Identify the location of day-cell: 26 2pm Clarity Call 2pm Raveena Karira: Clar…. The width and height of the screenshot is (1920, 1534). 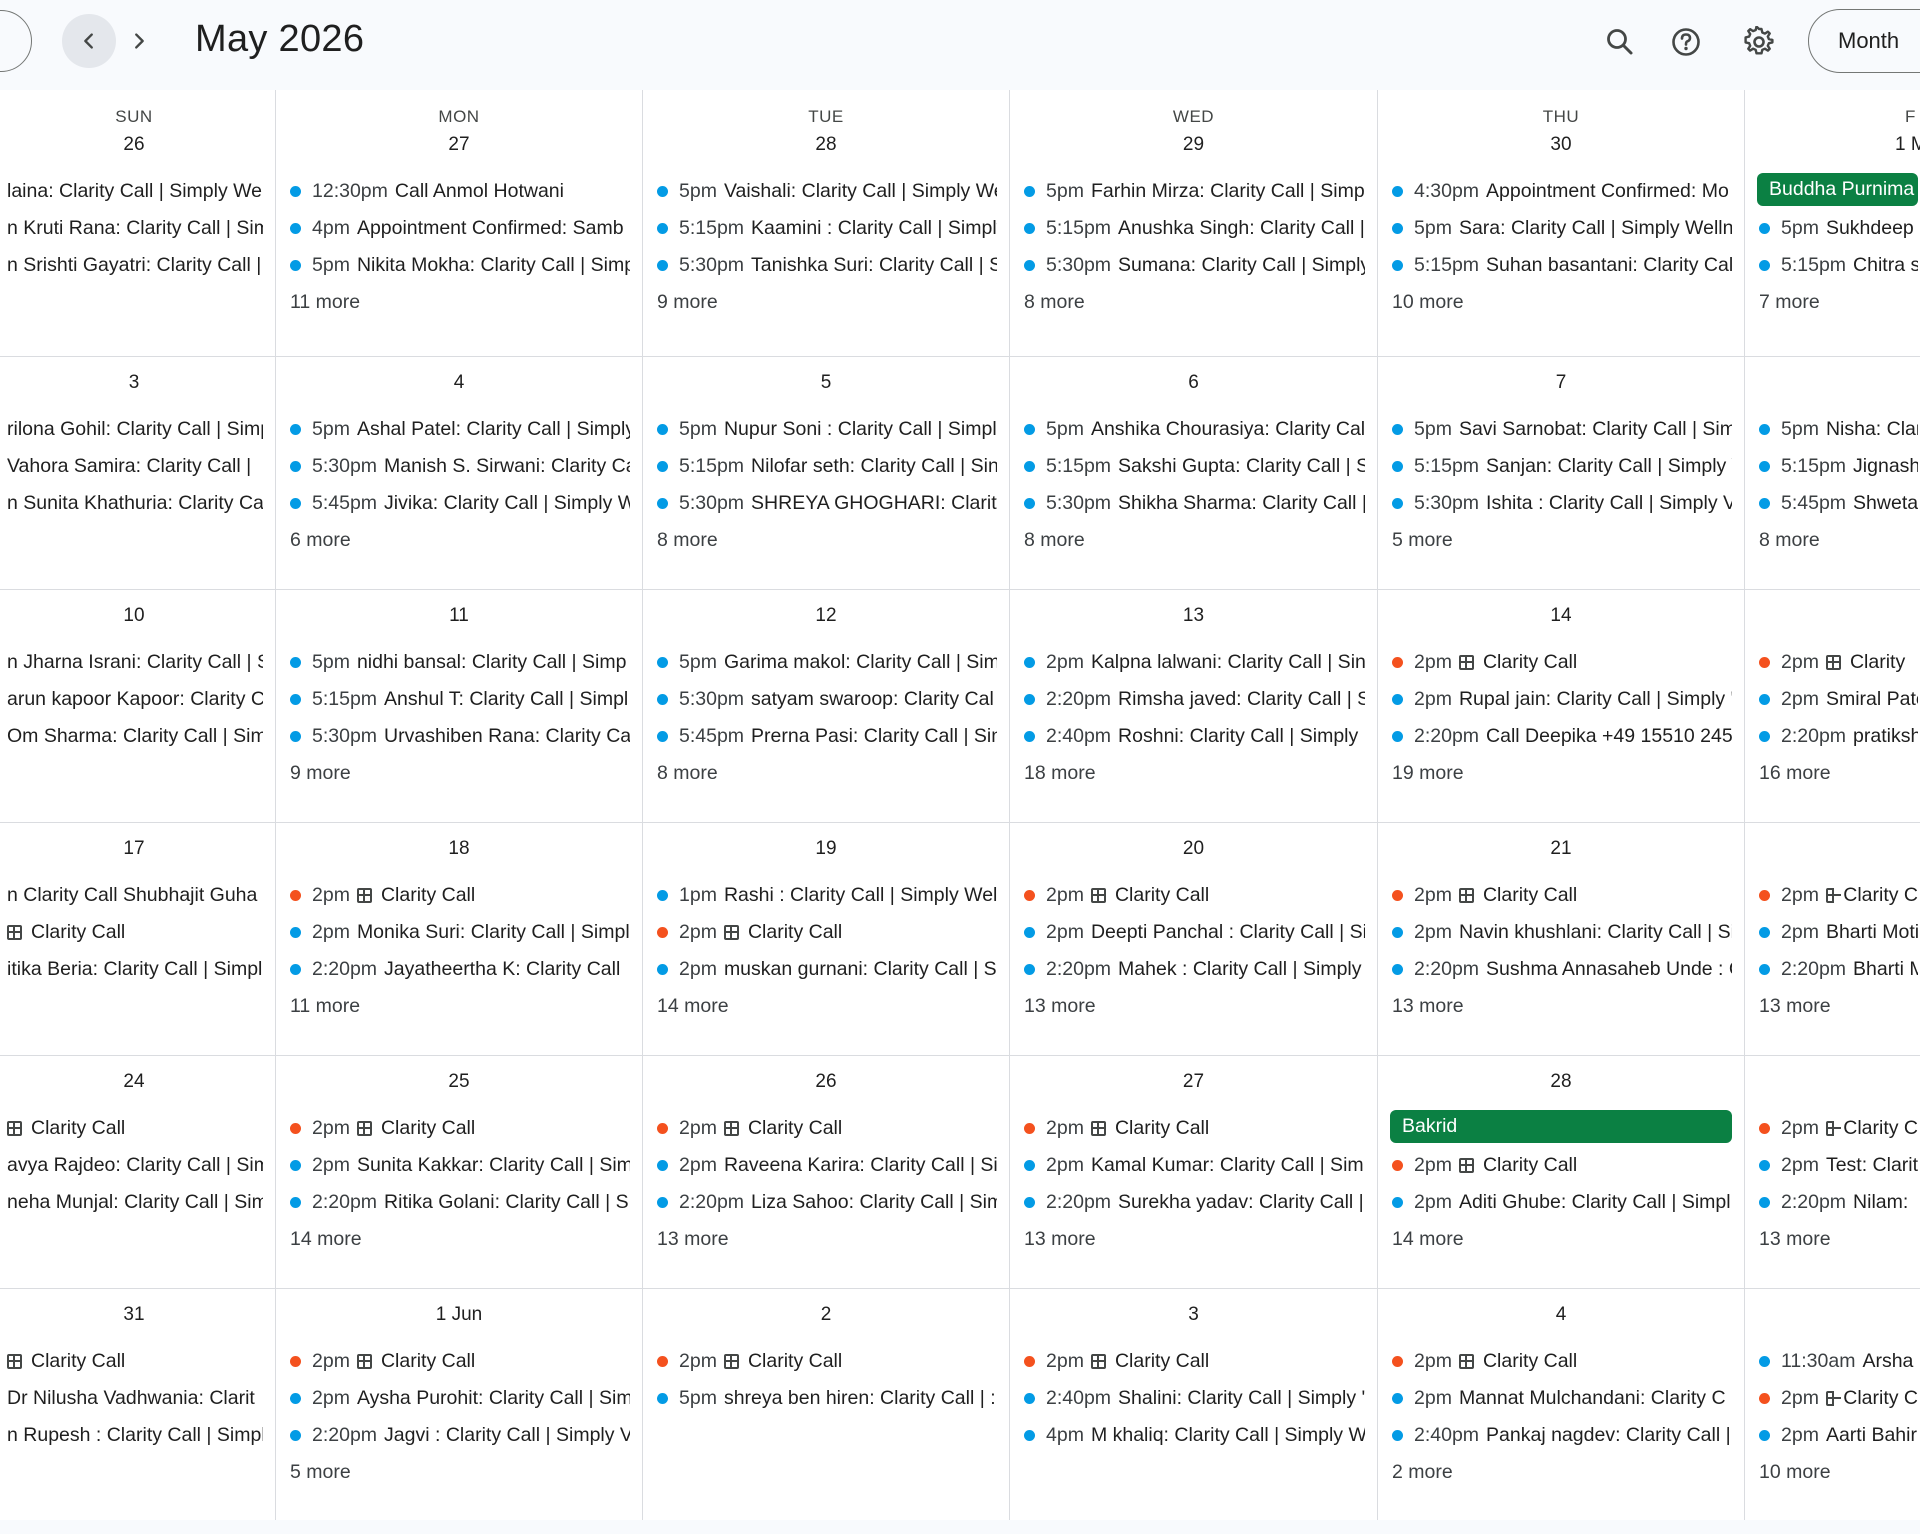
(826, 1171).